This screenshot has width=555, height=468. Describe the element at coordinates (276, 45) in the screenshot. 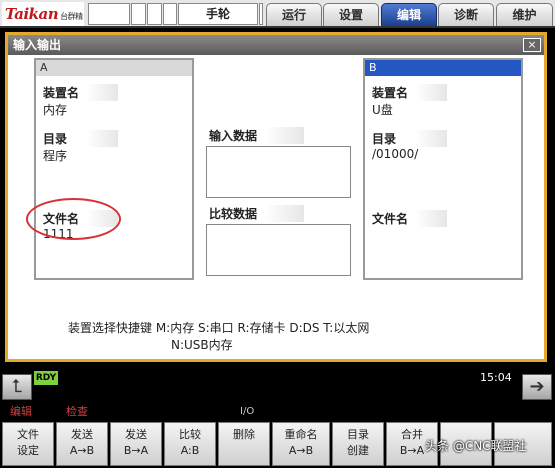

I see `window-title: 输入输出` at that location.